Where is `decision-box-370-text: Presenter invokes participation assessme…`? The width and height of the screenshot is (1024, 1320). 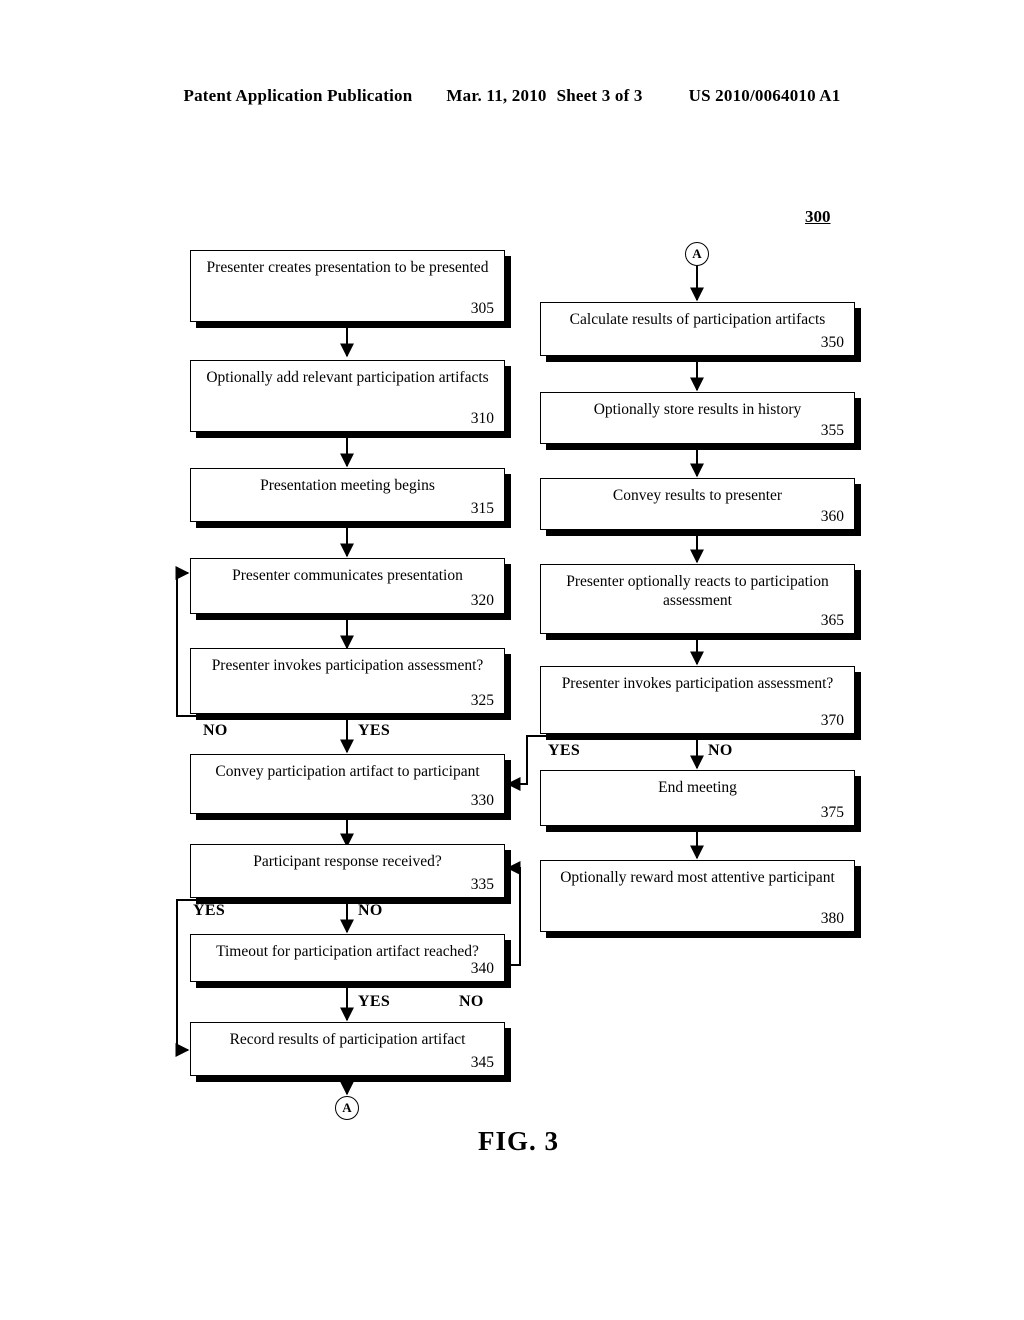 decision-box-370-text: Presenter invokes participation assessme… is located at coordinates (697, 683).